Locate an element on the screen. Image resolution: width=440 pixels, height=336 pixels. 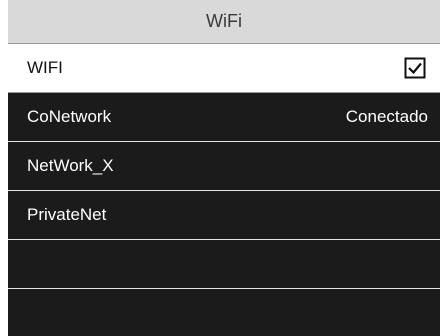
network-name: NetWork_X is located at coordinates (70, 165).